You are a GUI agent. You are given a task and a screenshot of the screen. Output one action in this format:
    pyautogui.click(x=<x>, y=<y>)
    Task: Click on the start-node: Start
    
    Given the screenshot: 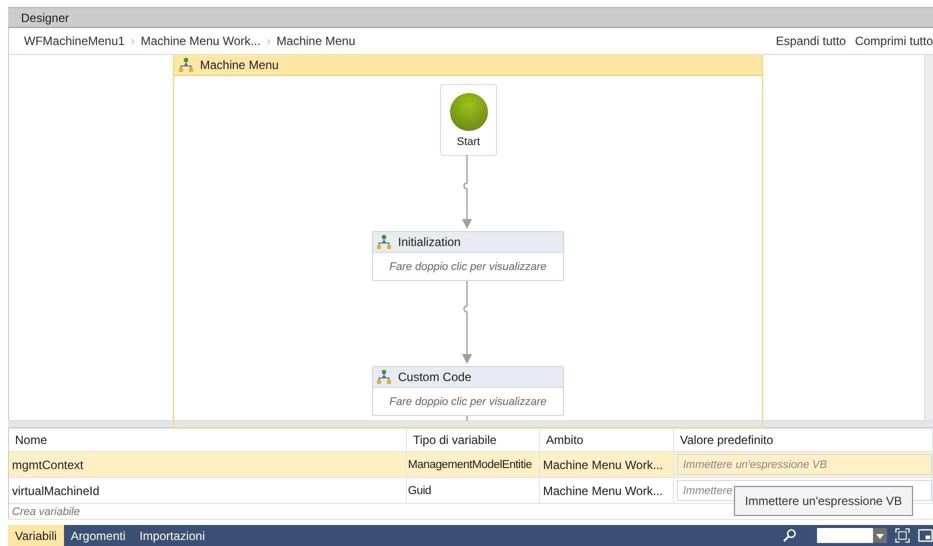 What is the action you would take?
    pyautogui.click(x=468, y=120)
    